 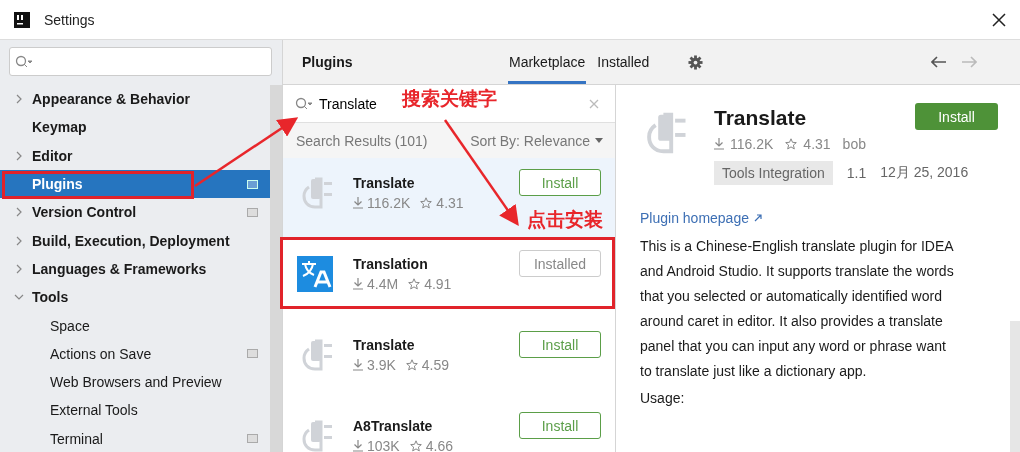 What do you see at coordinates (594, 103) in the screenshot?
I see `clear-icon` at bounding box center [594, 103].